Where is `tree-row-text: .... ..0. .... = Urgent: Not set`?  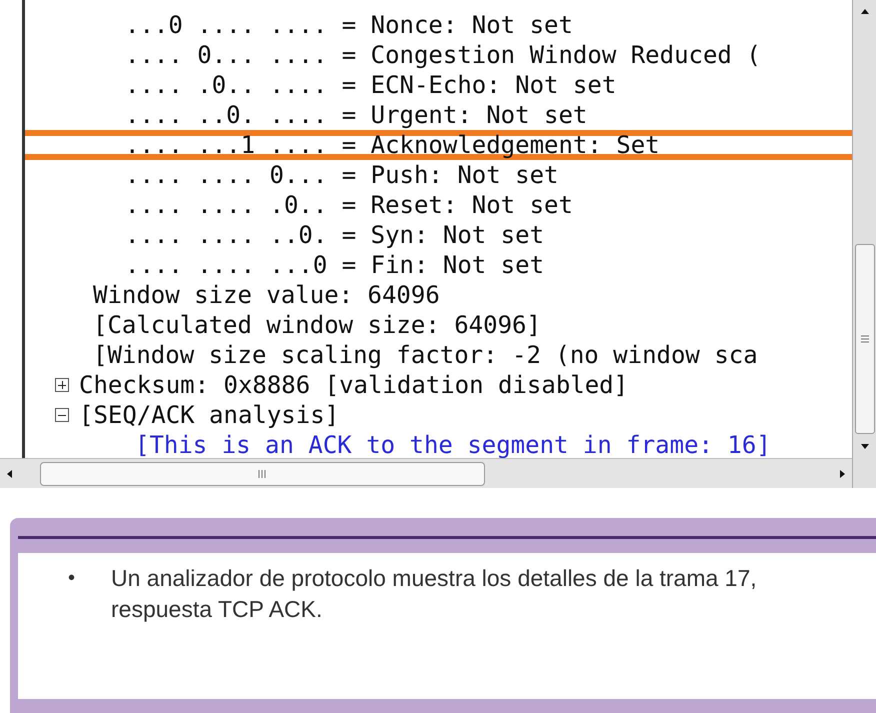
tree-row-text: .... ..0. .... = Urgent: Not set is located at coordinates (356, 115).